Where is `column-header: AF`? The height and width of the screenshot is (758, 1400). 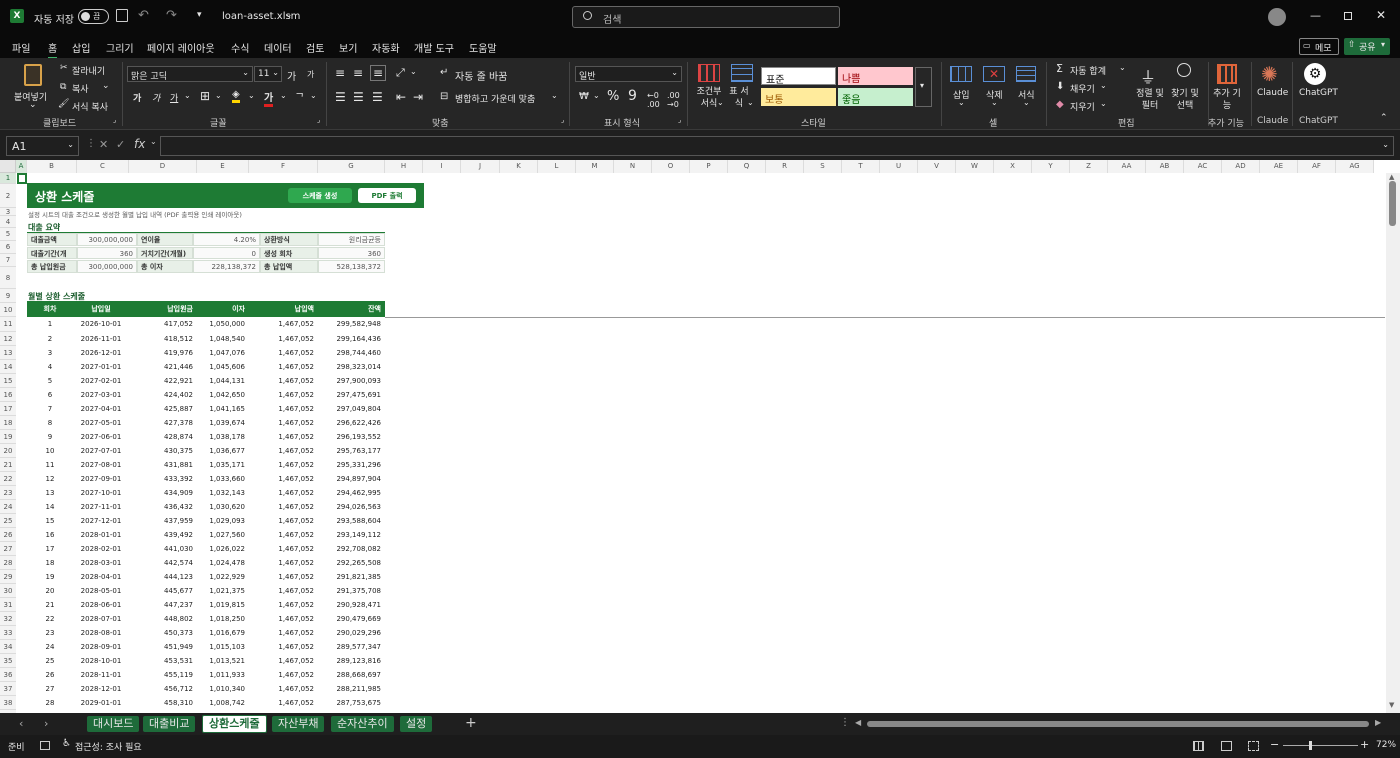
column-header: AF is located at coordinates (1317, 166).